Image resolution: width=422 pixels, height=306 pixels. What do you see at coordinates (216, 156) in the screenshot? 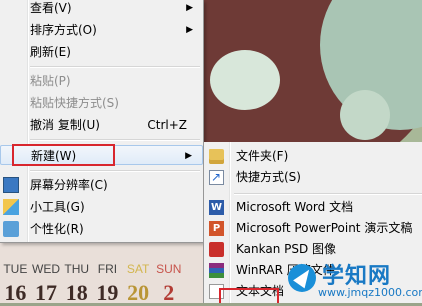
I see `folder-icon` at bounding box center [216, 156].